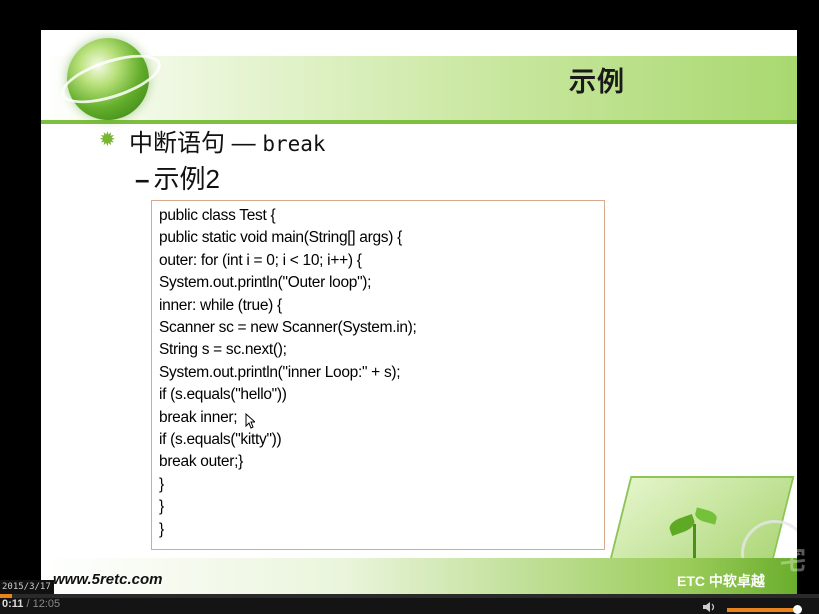 Image resolution: width=819 pixels, height=614 pixels. I want to click on time-current: 0:11, so click(13, 604).